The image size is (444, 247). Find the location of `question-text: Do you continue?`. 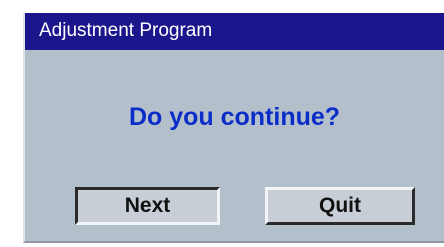

question-text: Do you continue? is located at coordinates (234, 117).